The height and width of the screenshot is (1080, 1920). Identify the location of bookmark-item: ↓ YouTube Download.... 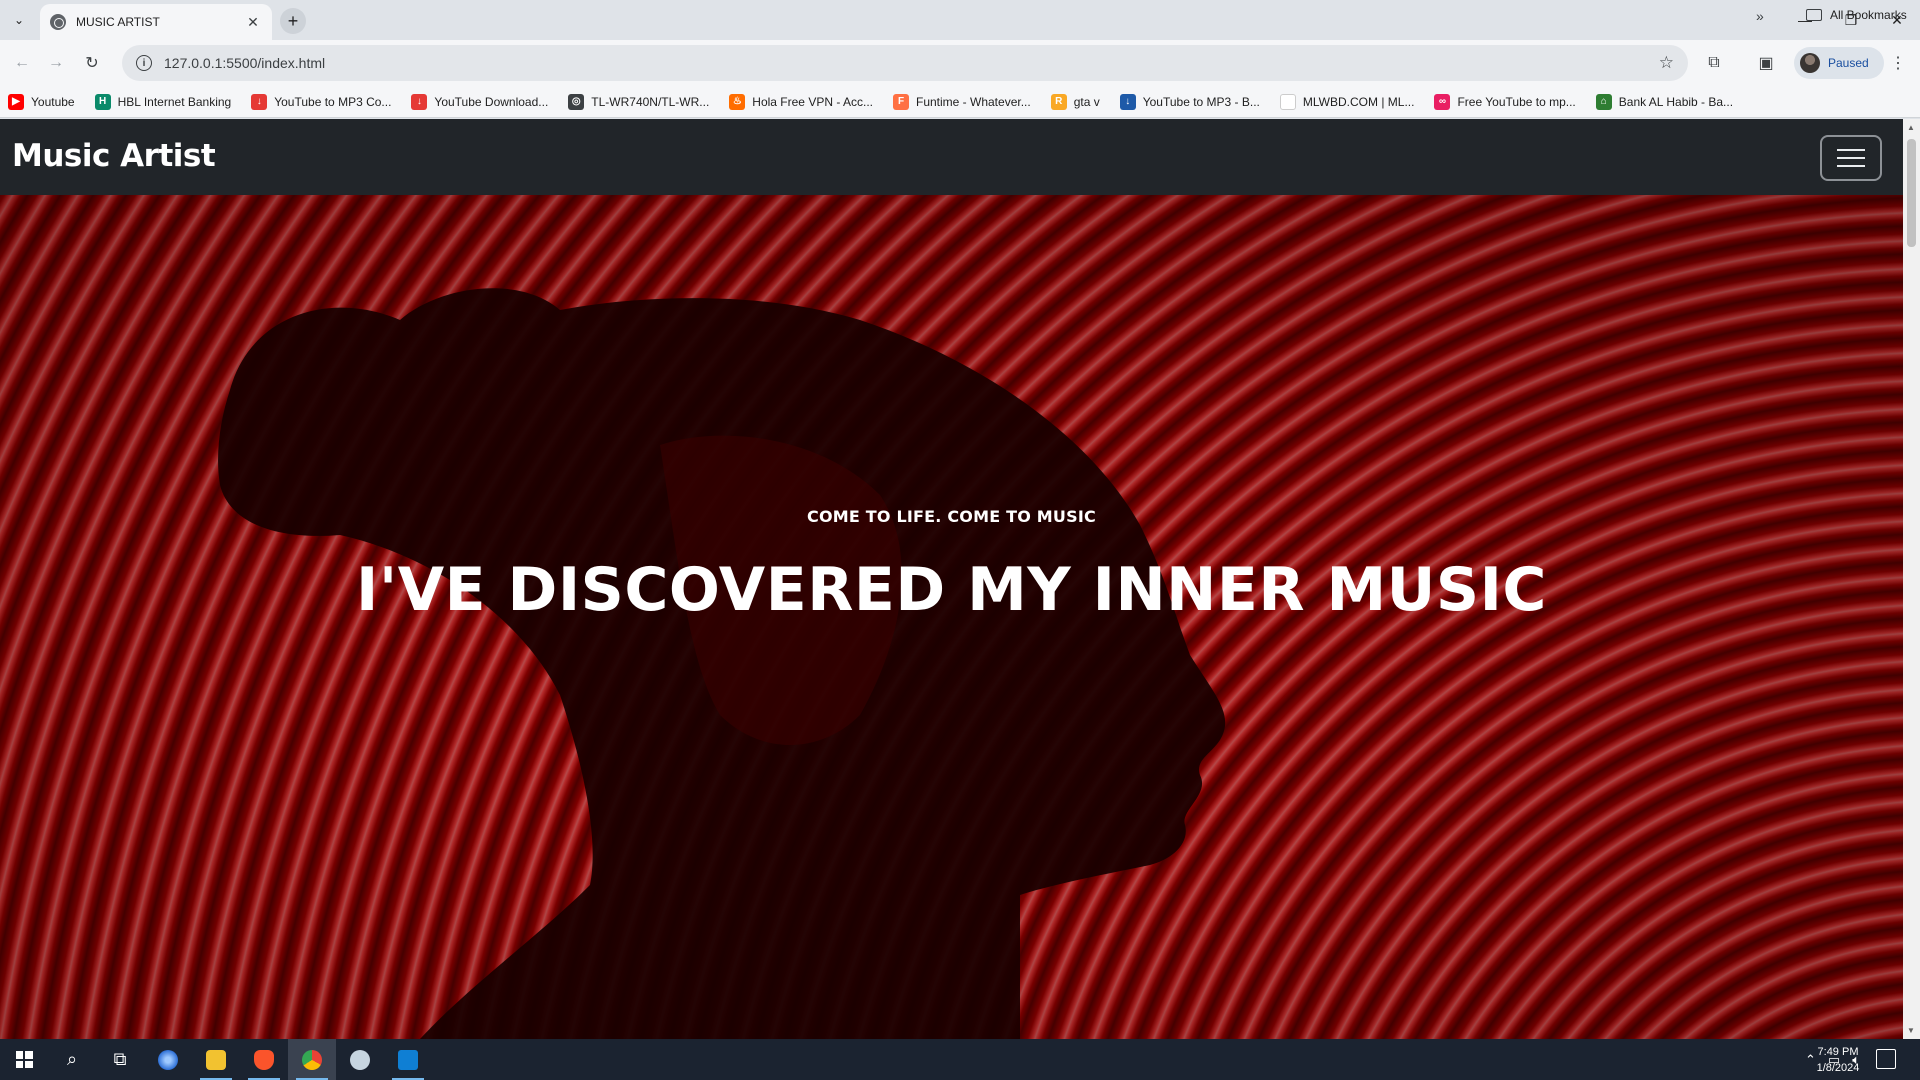
(480, 101).